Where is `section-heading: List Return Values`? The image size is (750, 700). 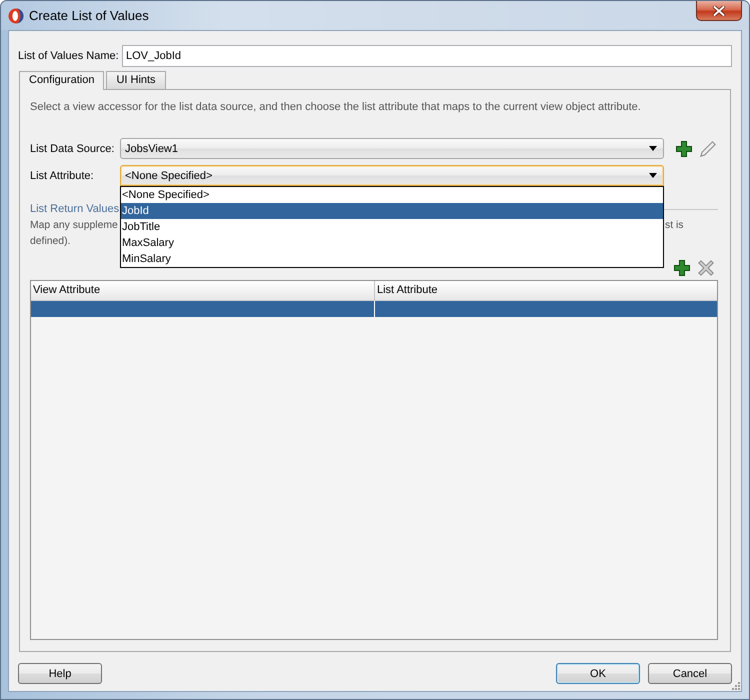
section-heading: List Return Values is located at coordinates (75, 209).